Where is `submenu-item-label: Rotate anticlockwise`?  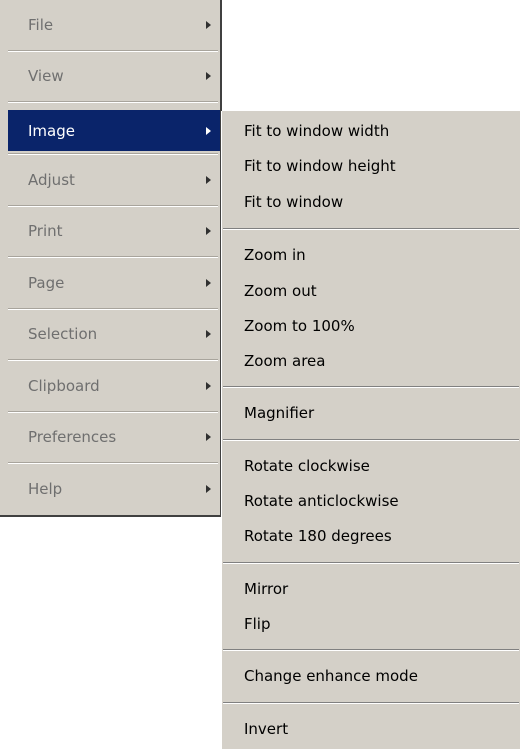 submenu-item-label: Rotate anticlockwise is located at coordinates (321, 501).